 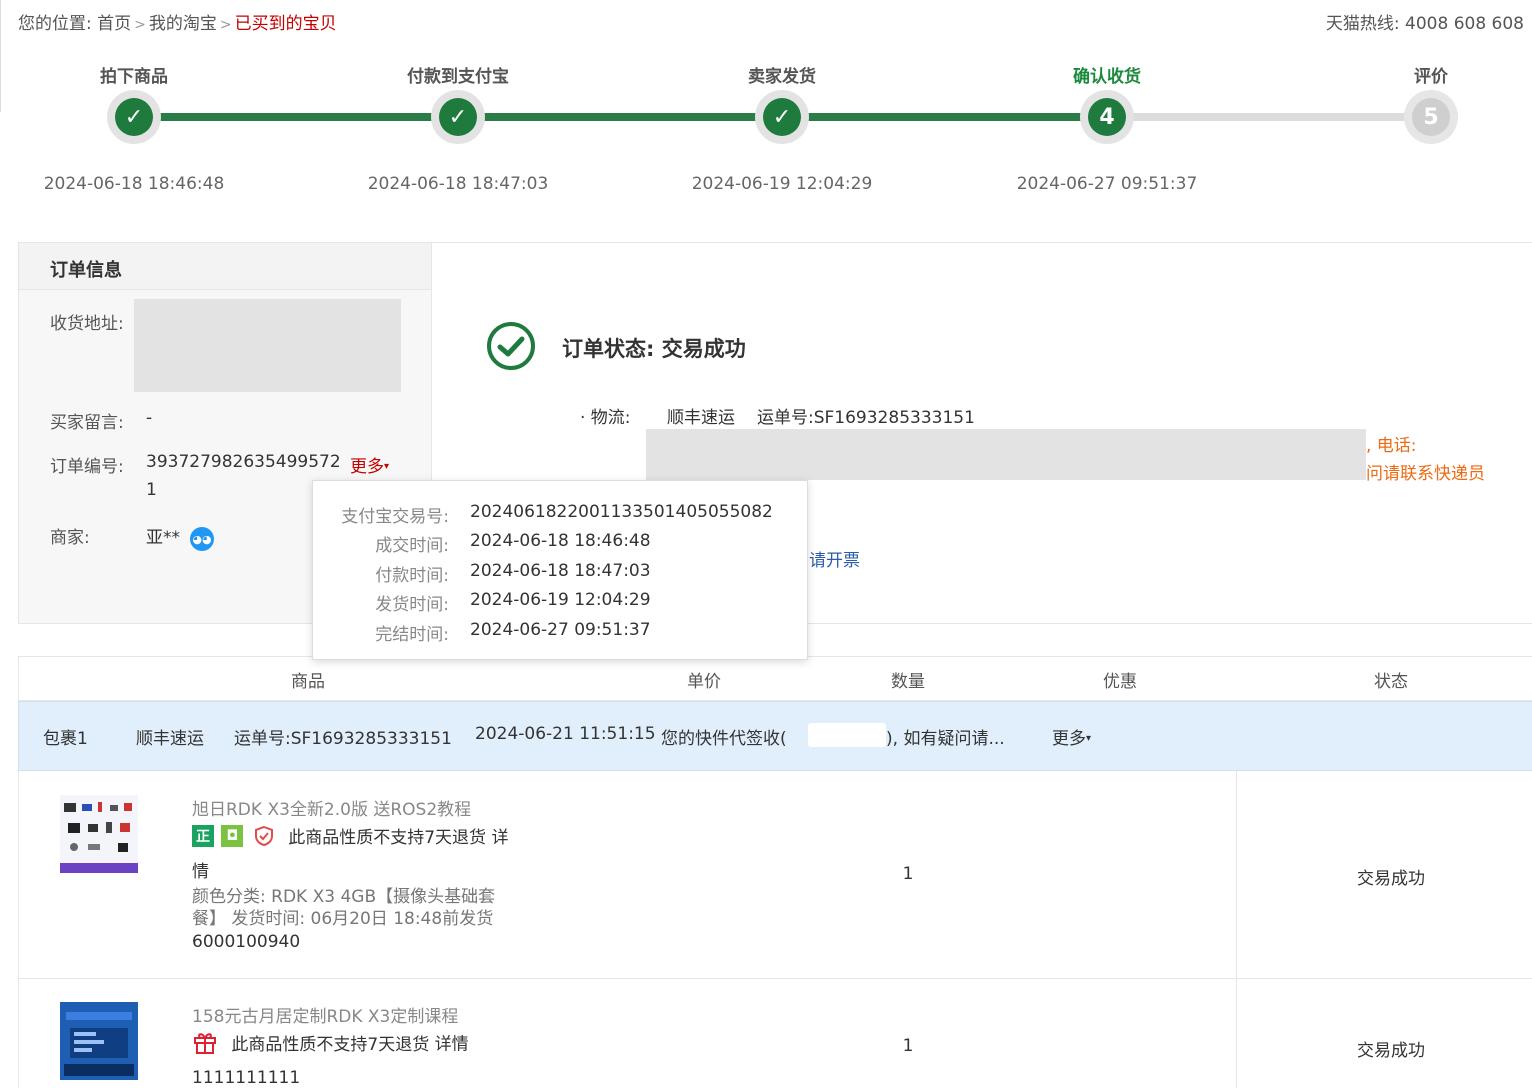 I want to click on product-badges-1: 正 ◘ 此商品性质不支持7天退货 详, so click(x=350, y=835).